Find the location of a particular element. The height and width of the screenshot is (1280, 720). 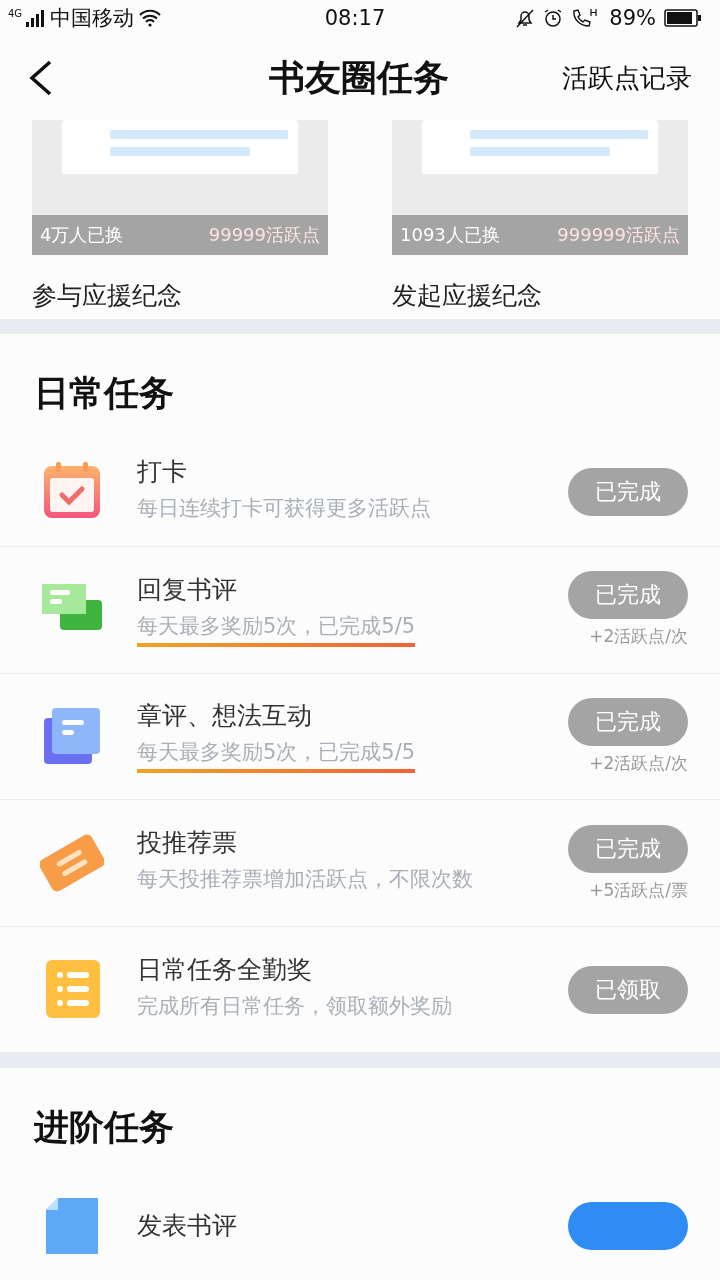

network-type: 4G is located at coordinates (15, 14).